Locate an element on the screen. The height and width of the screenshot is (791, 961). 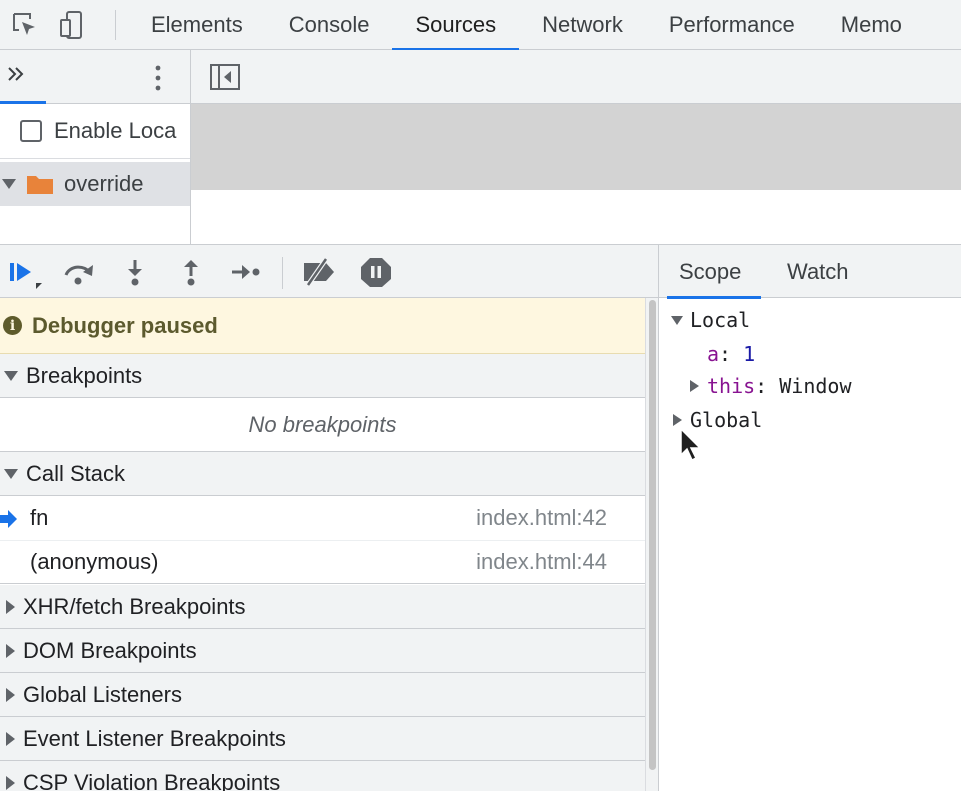
tab-scope: Scope is located at coordinates (714, 272).